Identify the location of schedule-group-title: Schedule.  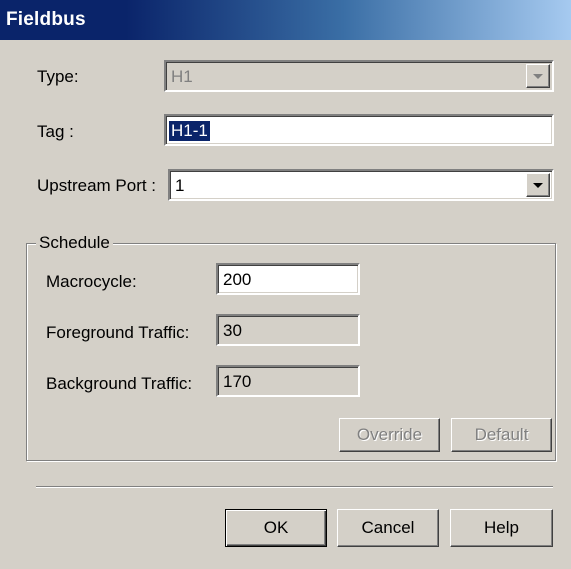
(74, 243).